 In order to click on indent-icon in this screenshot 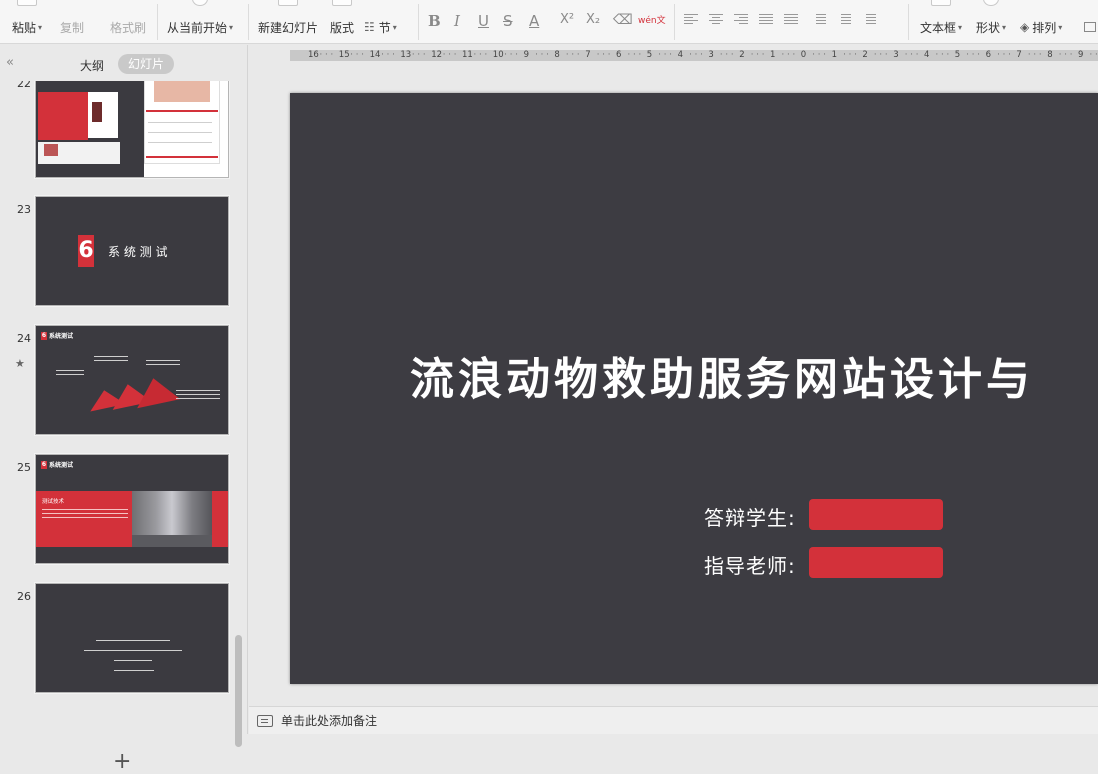, I will do `click(844, 20)`.